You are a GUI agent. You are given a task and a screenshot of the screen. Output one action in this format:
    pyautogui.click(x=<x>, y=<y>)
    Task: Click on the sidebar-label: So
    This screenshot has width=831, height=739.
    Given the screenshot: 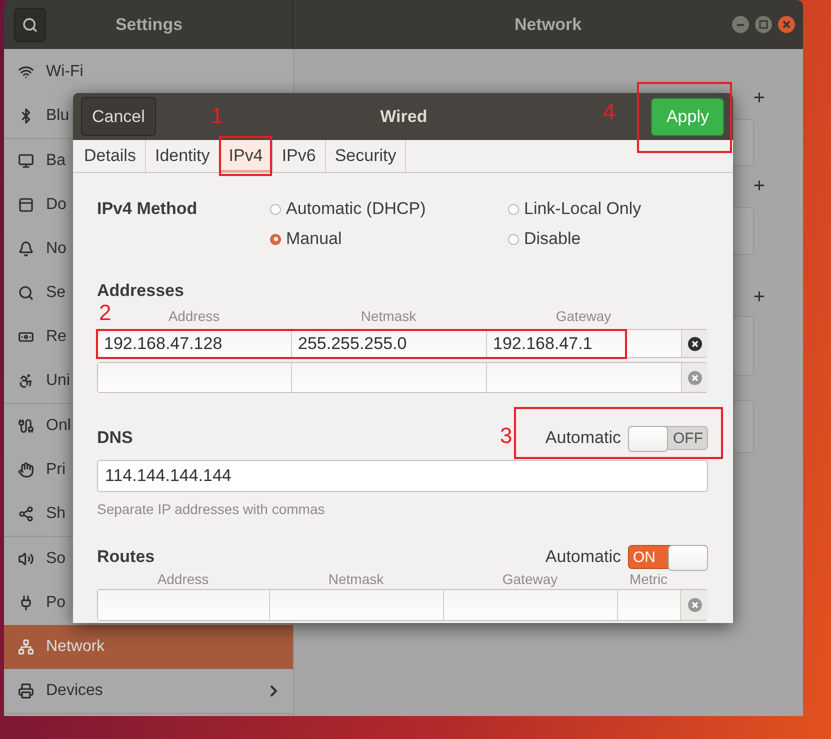 What is the action you would take?
    pyautogui.click(x=56, y=559)
    